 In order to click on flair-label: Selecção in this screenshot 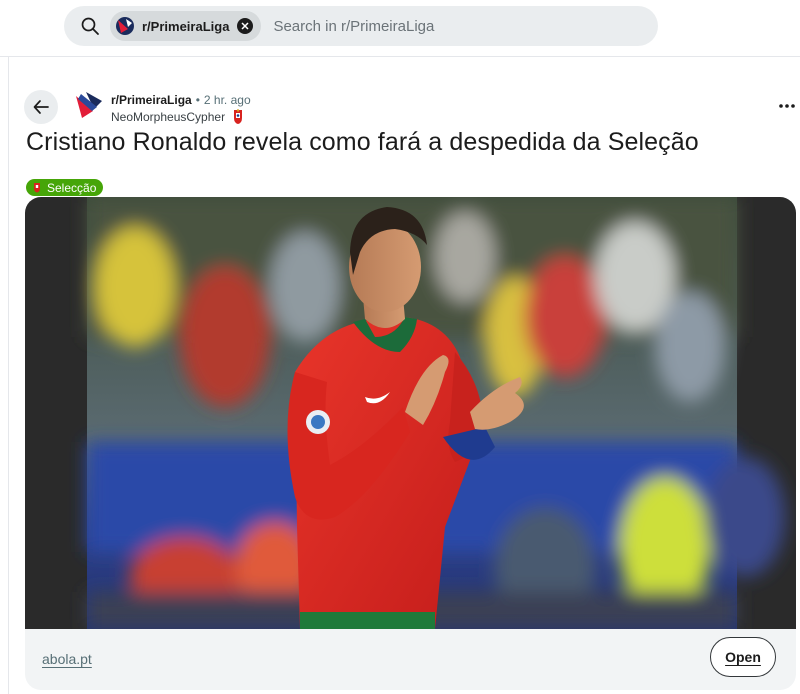, I will do `click(72, 187)`.